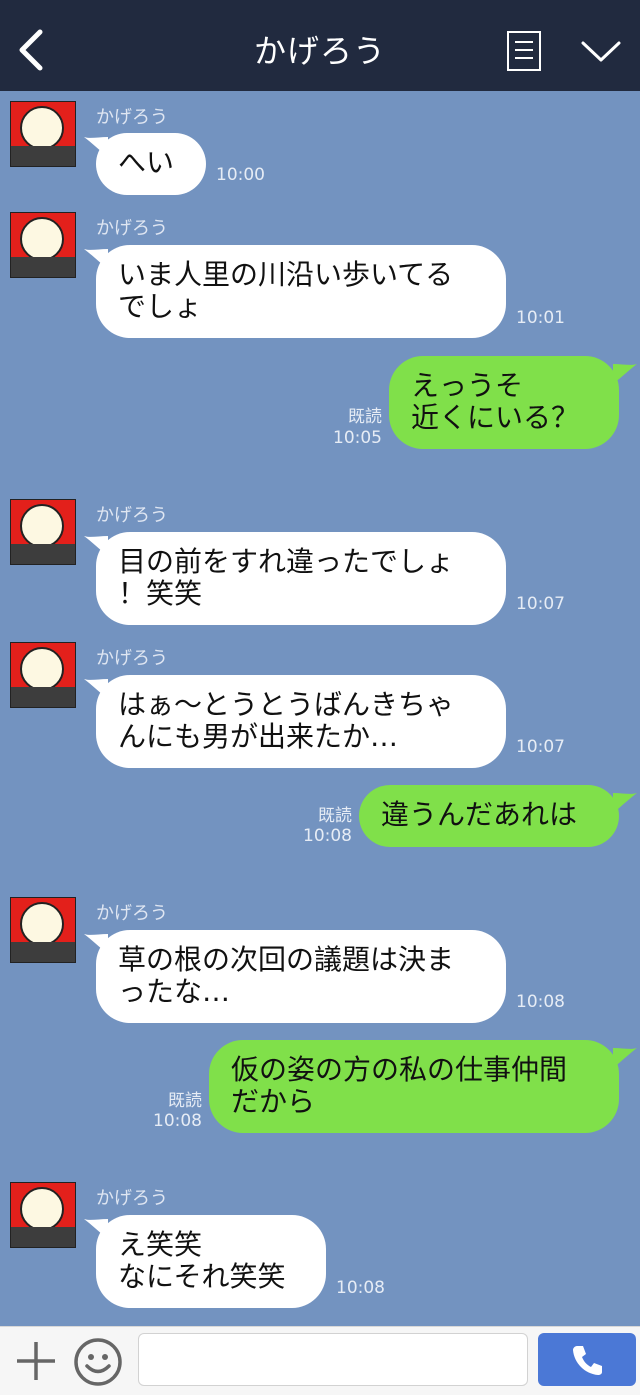 The height and width of the screenshot is (1395, 640). I want to click on call-button, so click(587, 1359).